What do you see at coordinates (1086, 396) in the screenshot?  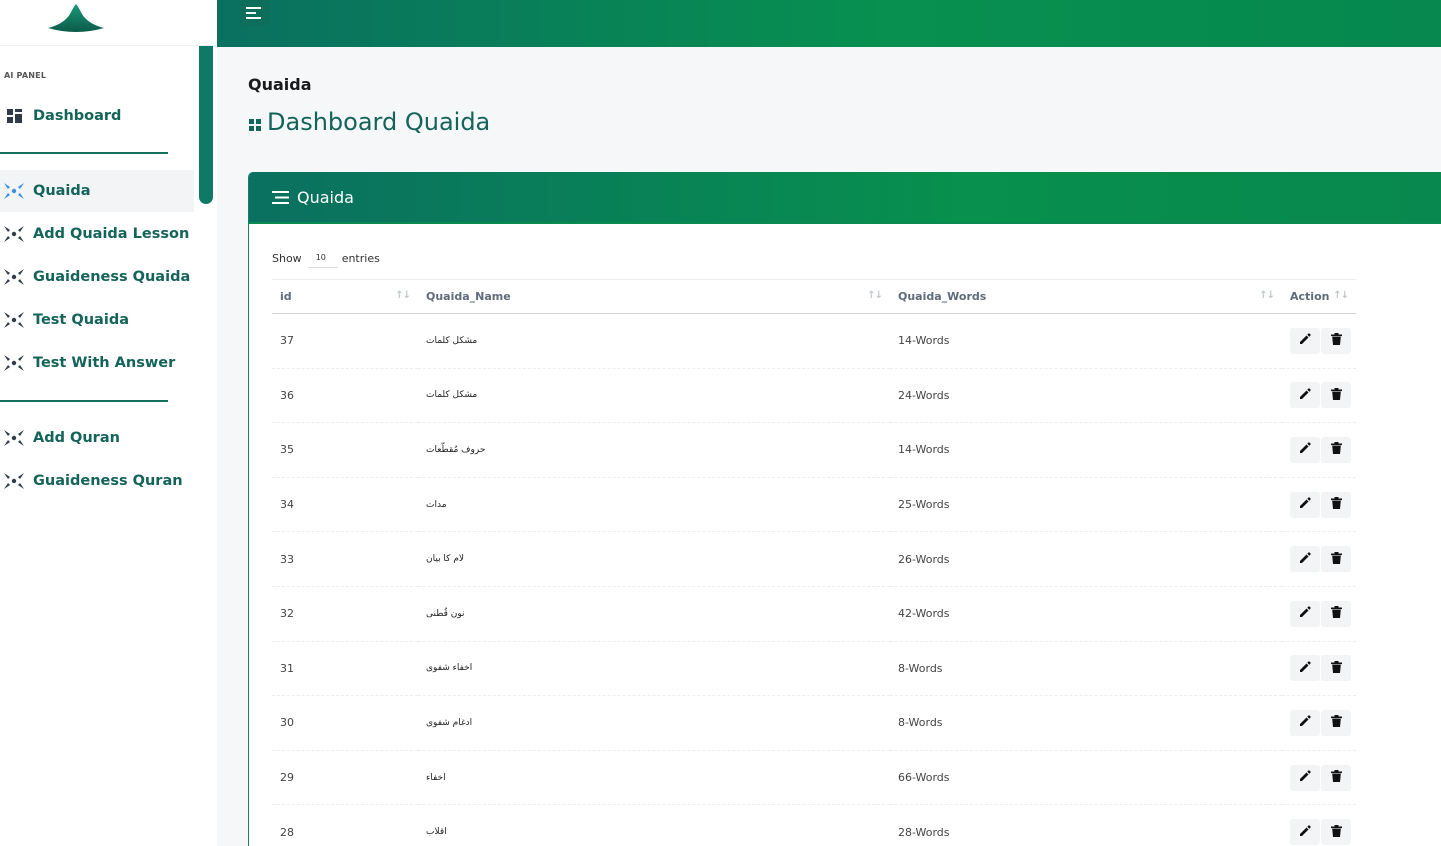 I see `cell-quaida-words: 24-Words` at bounding box center [1086, 396].